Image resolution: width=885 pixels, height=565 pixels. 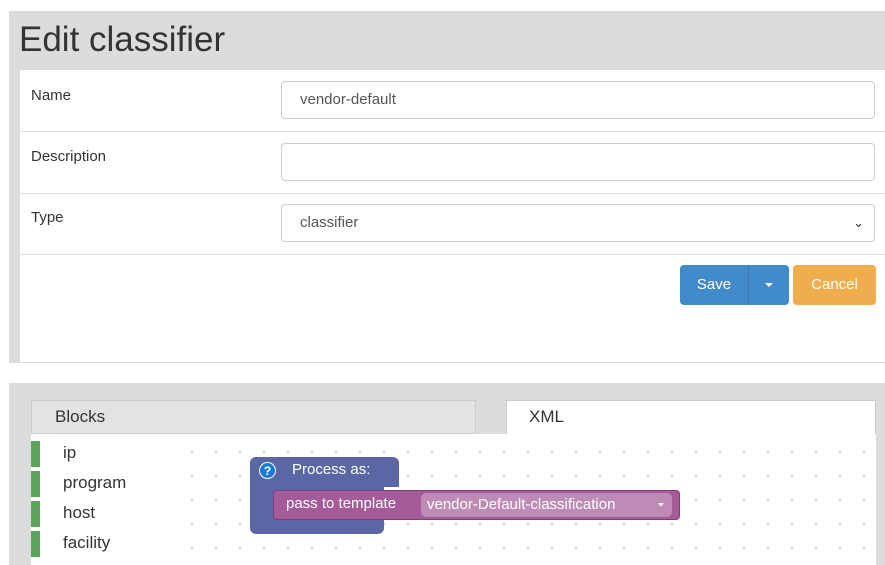 I want to click on description-input, so click(x=578, y=162).